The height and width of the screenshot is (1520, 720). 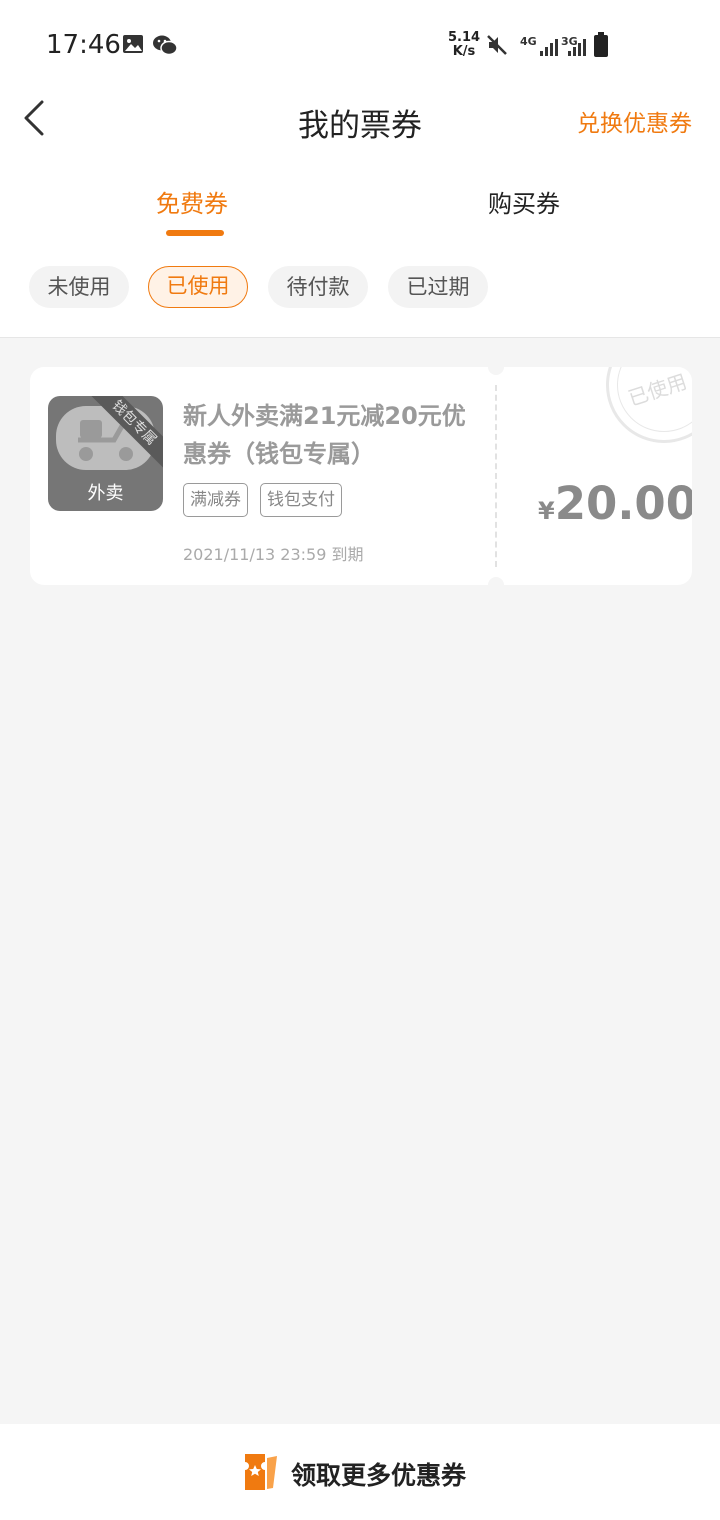 What do you see at coordinates (324, 435) in the screenshot?
I see `coupon-name: 新人外卖满21元减20元优惠券（钱包专属）` at bounding box center [324, 435].